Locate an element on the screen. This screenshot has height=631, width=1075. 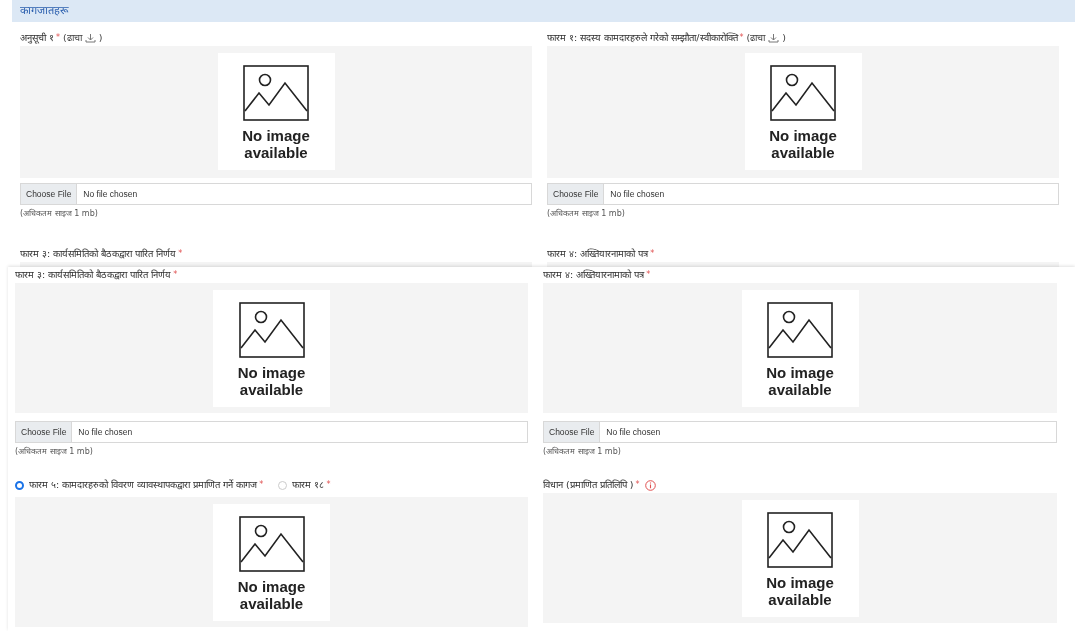
field-label: विधान (प्रमाणित प्रतिलिपि ) is located at coordinates (588, 485).